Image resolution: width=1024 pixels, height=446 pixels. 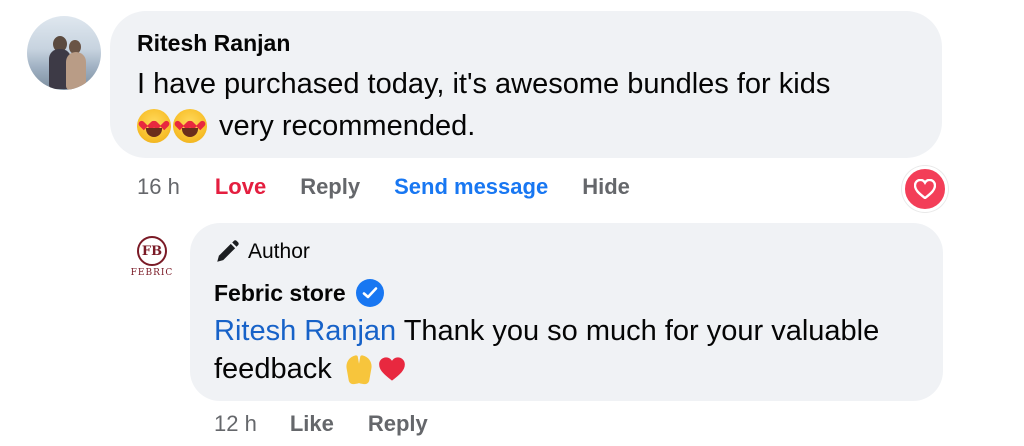 What do you see at coordinates (369, 293) in the screenshot?
I see `verified-badge-icon` at bounding box center [369, 293].